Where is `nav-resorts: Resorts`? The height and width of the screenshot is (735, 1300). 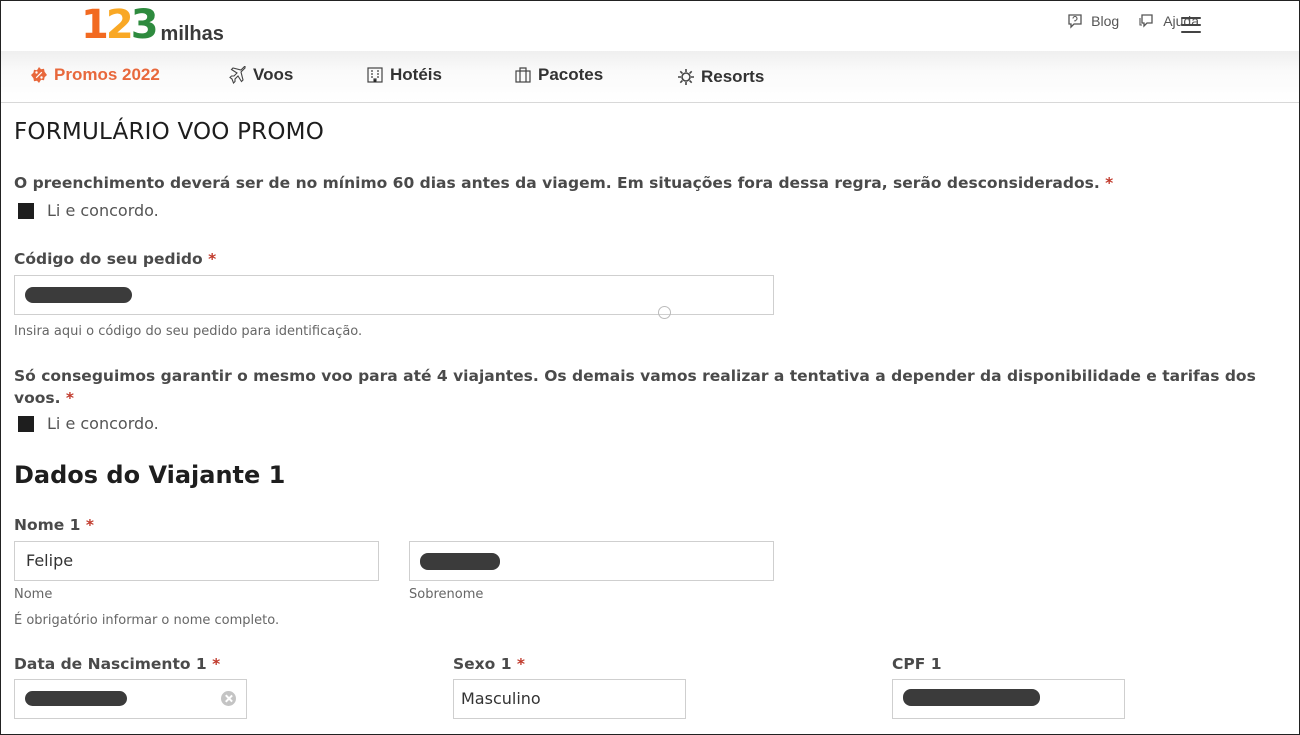
nav-resorts: Resorts is located at coordinates (720, 77).